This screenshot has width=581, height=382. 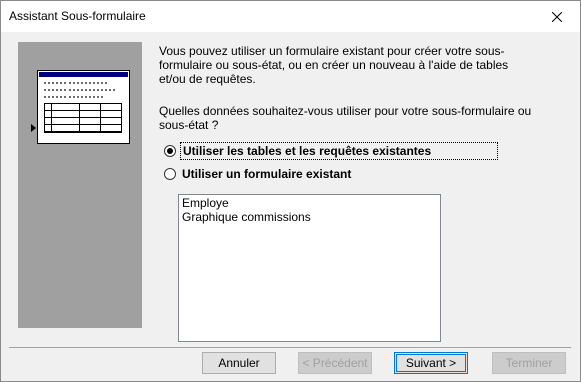 I want to click on radio-button, so click(x=170, y=173).